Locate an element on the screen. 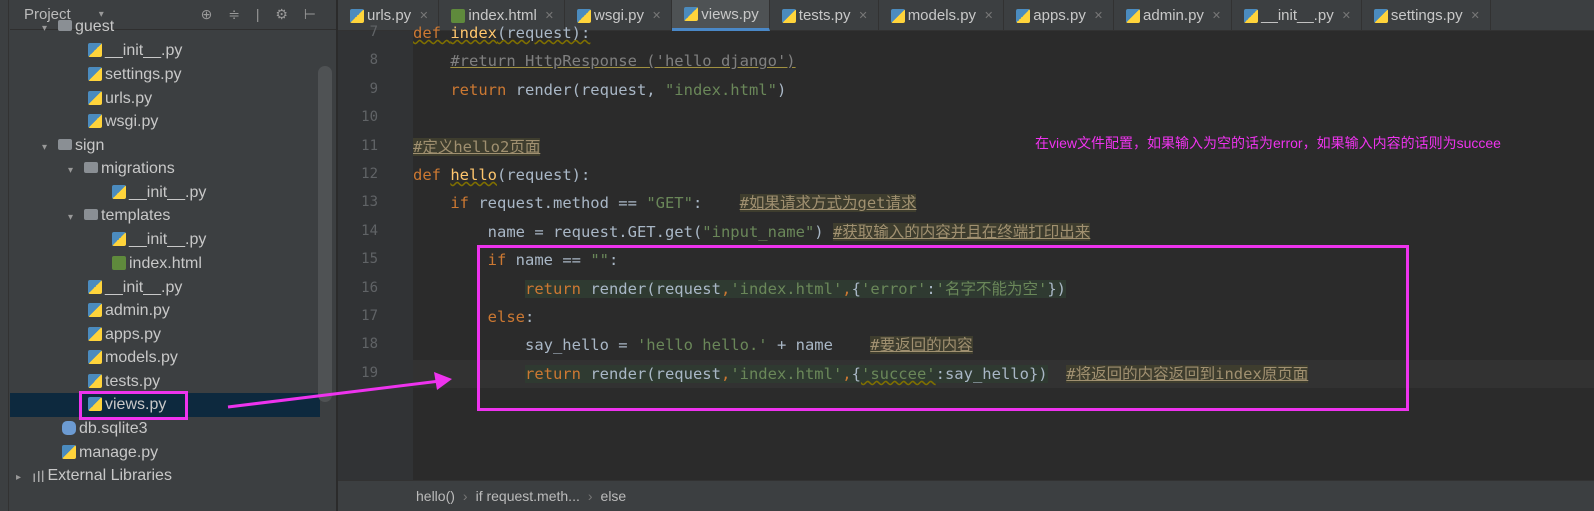 The width and height of the screenshot is (1594, 511). annotation-arrow is located at coordinates (339, 390).